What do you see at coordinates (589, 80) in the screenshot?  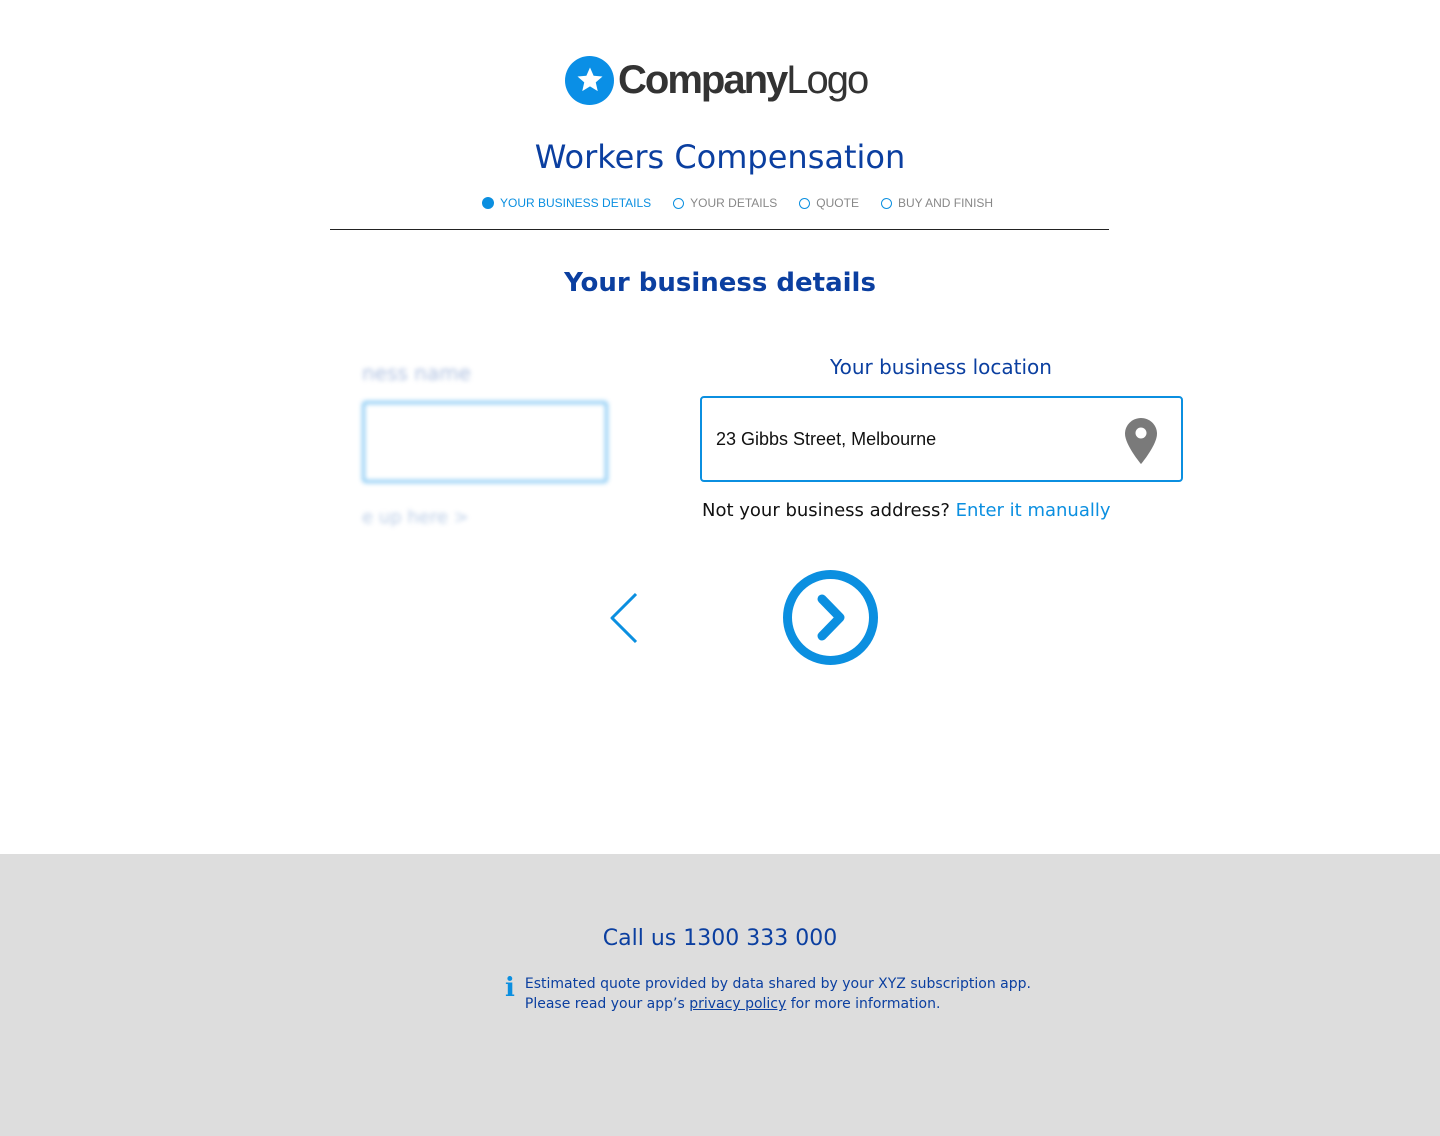 I see `star-icon` at bounding box center [589, 80].